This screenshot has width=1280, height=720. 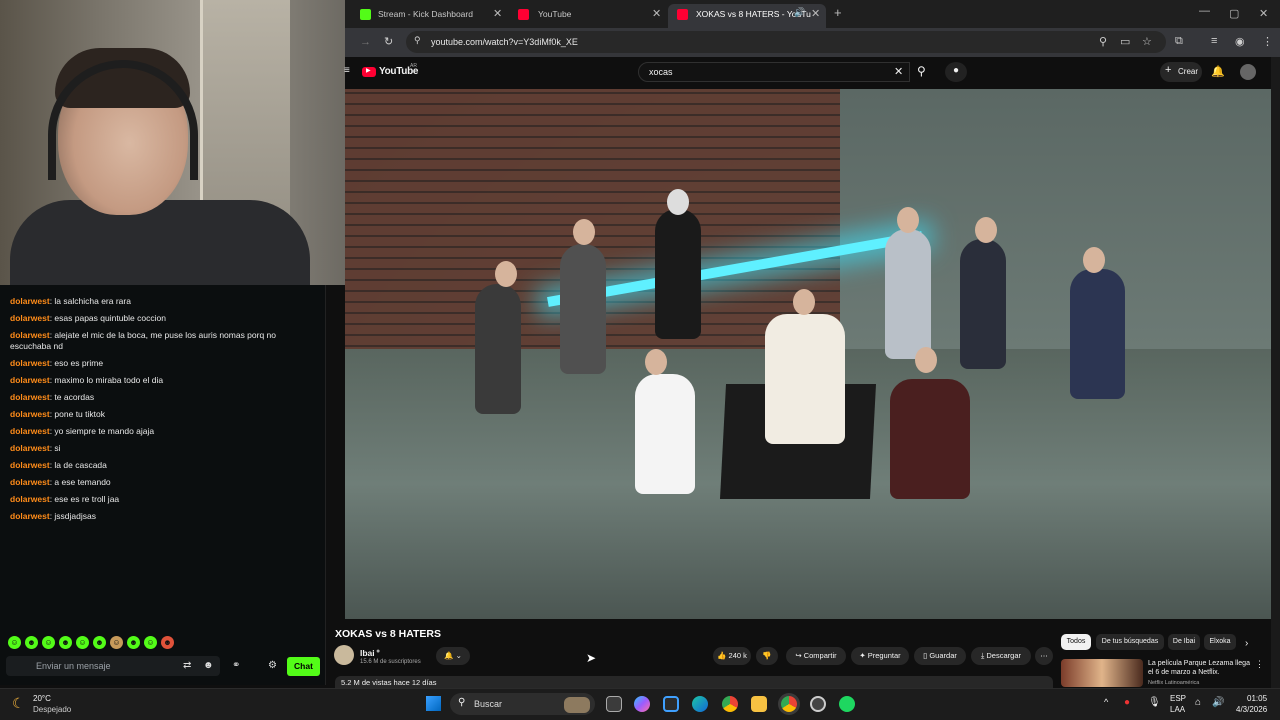 I want to click on views-info: 5.2 M de vistas hace 12 días, so click(x=694, y=682).